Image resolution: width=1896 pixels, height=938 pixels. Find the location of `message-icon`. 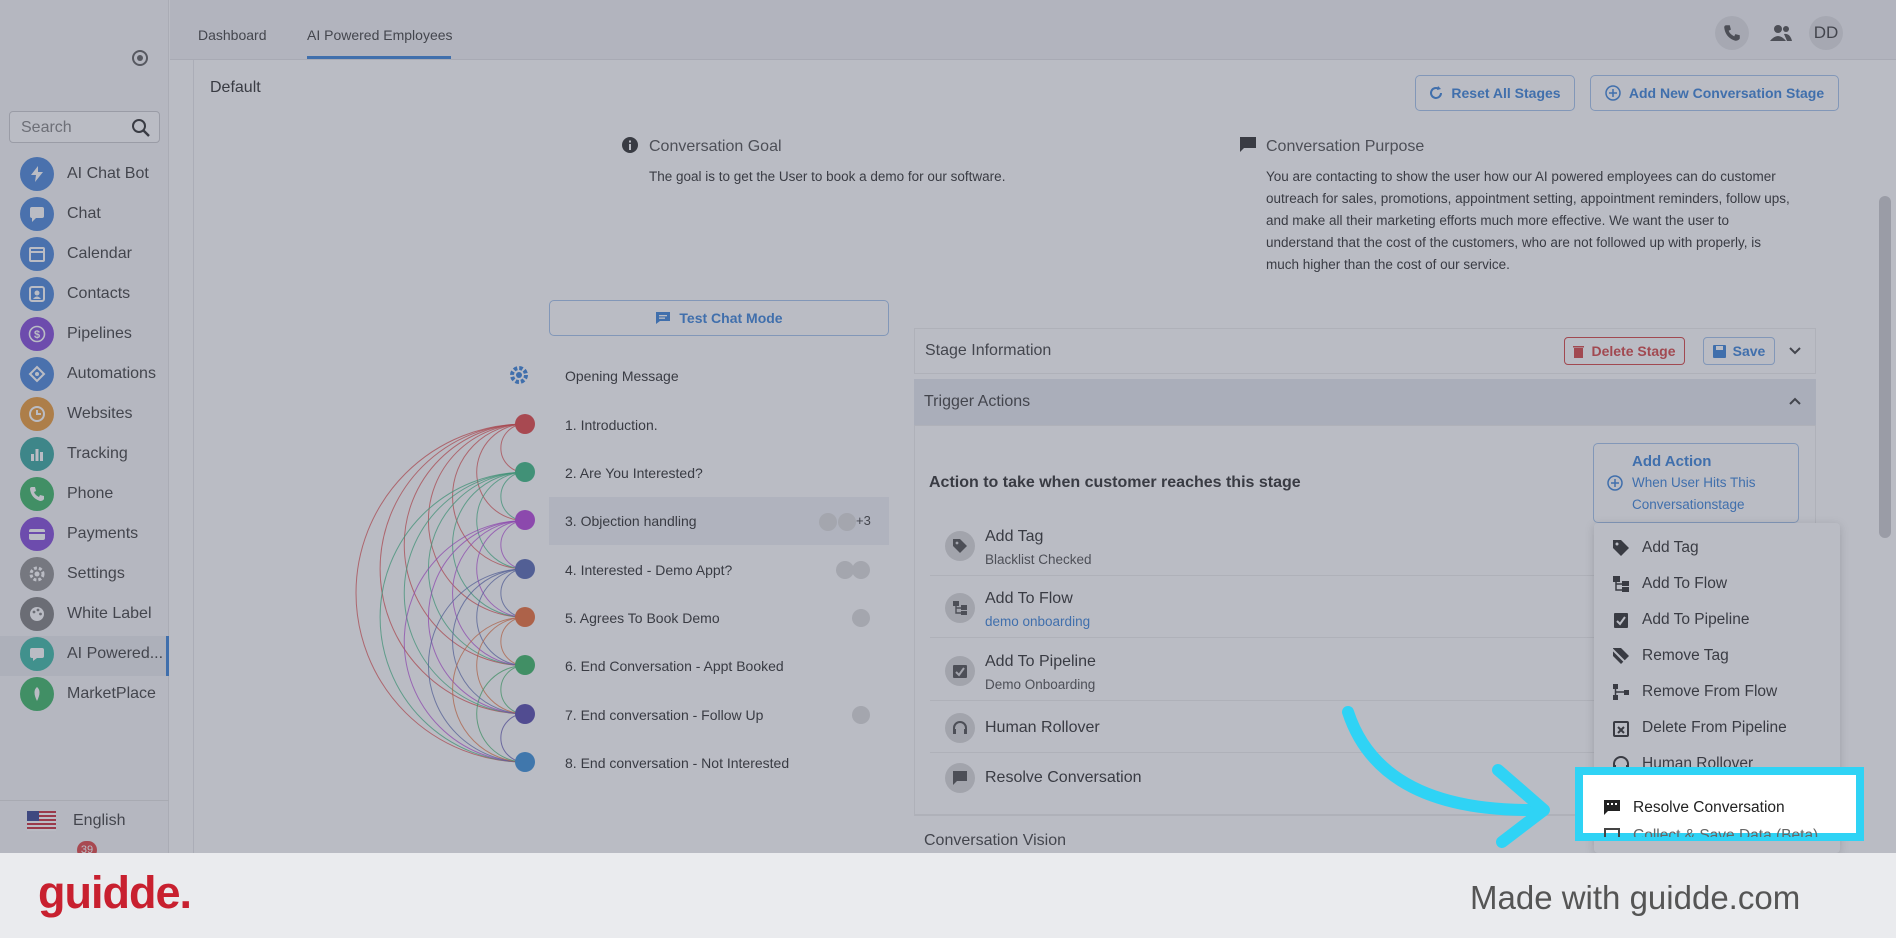

message-icon is located at coordinates (1612, 807).